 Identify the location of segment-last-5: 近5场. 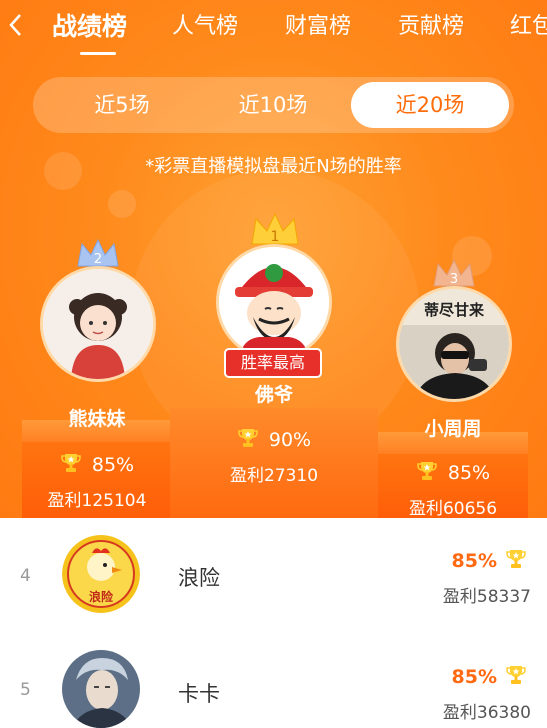
(122, 105).